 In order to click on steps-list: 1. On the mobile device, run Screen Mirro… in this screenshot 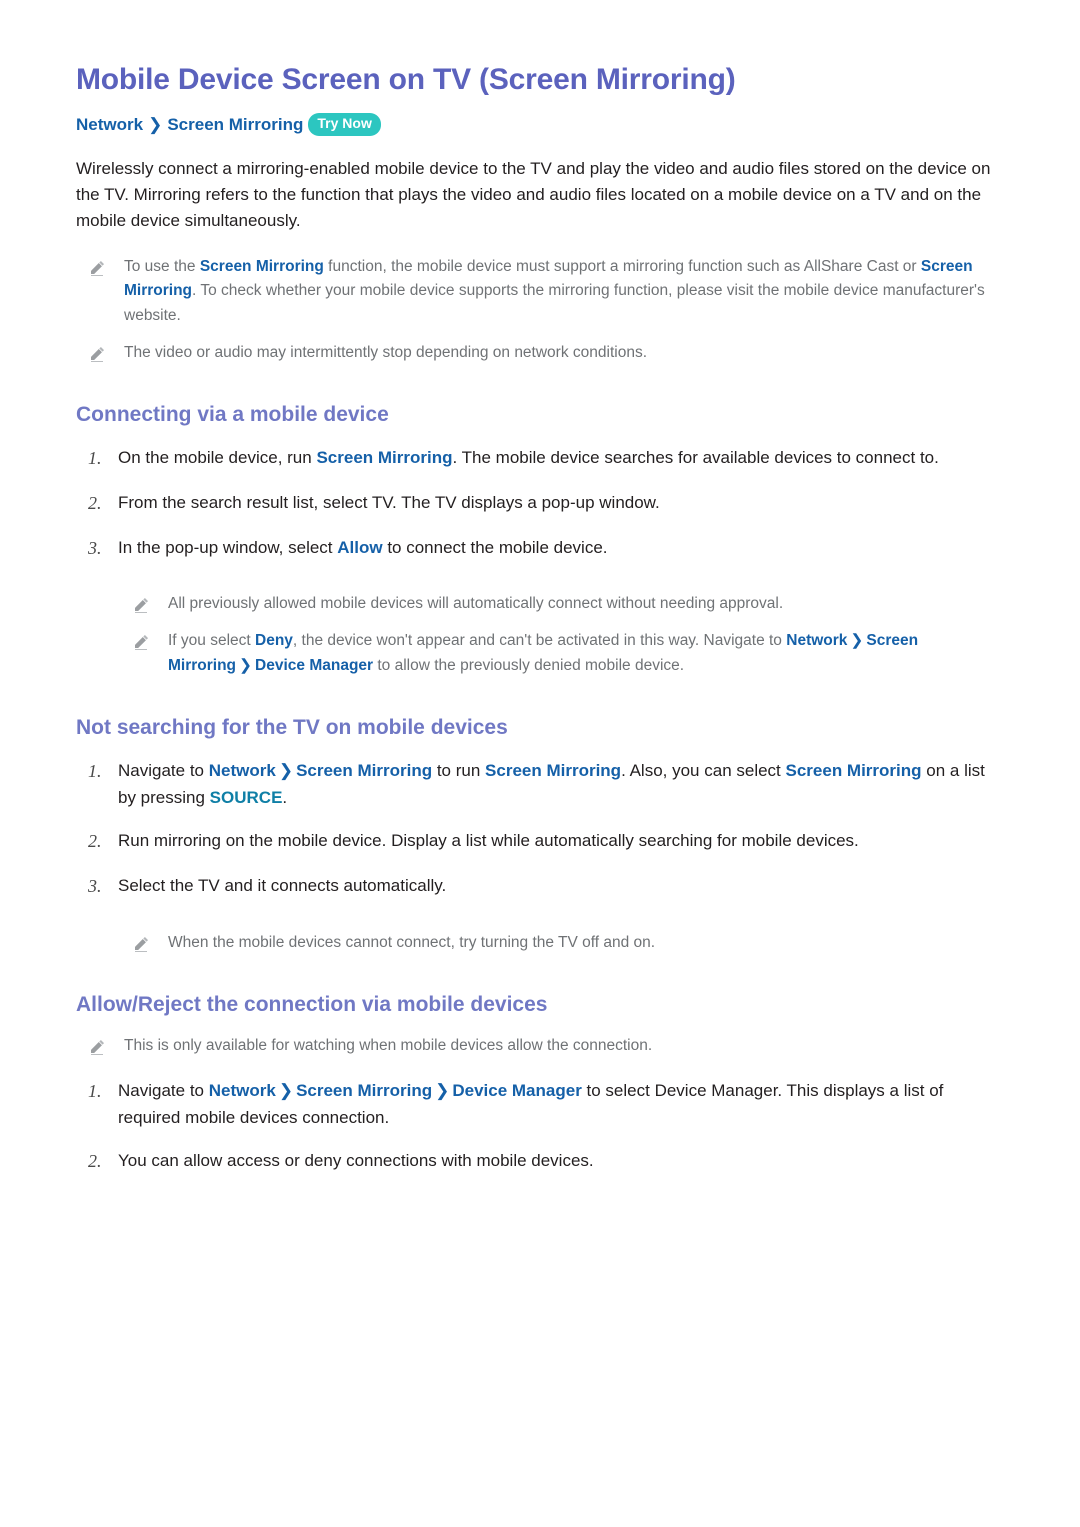, I will do `click(542, 503)`.